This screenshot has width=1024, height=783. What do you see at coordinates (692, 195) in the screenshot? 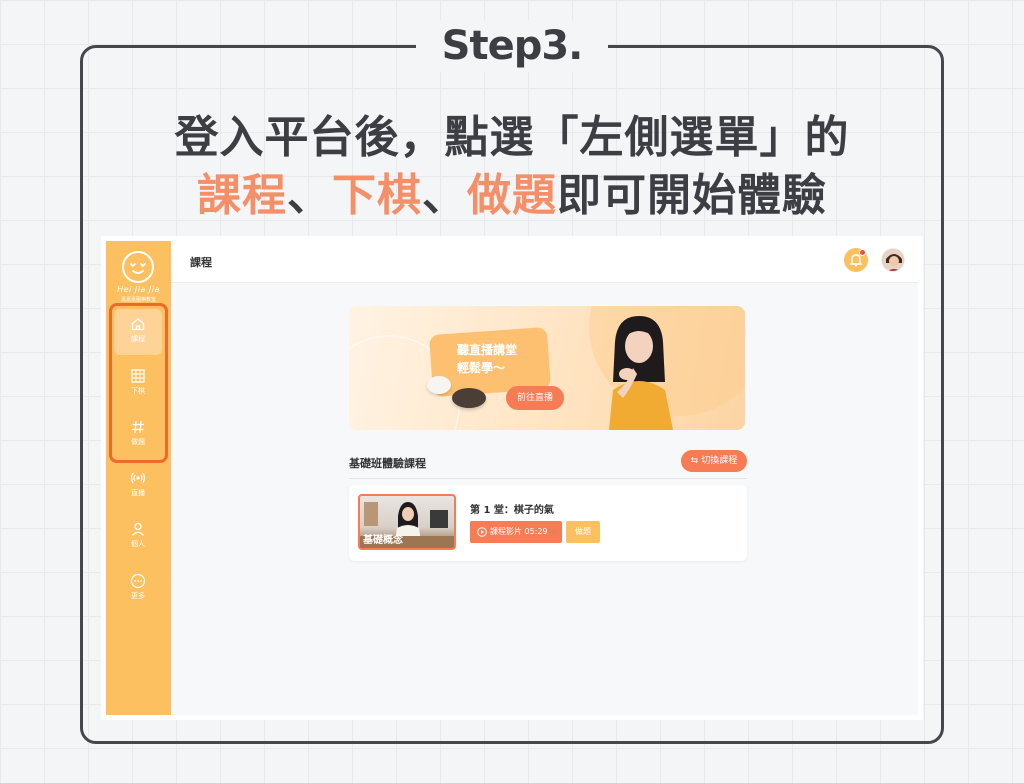
I see `headline-rest: 即可開始體驗` at bounding box center [692, 195].